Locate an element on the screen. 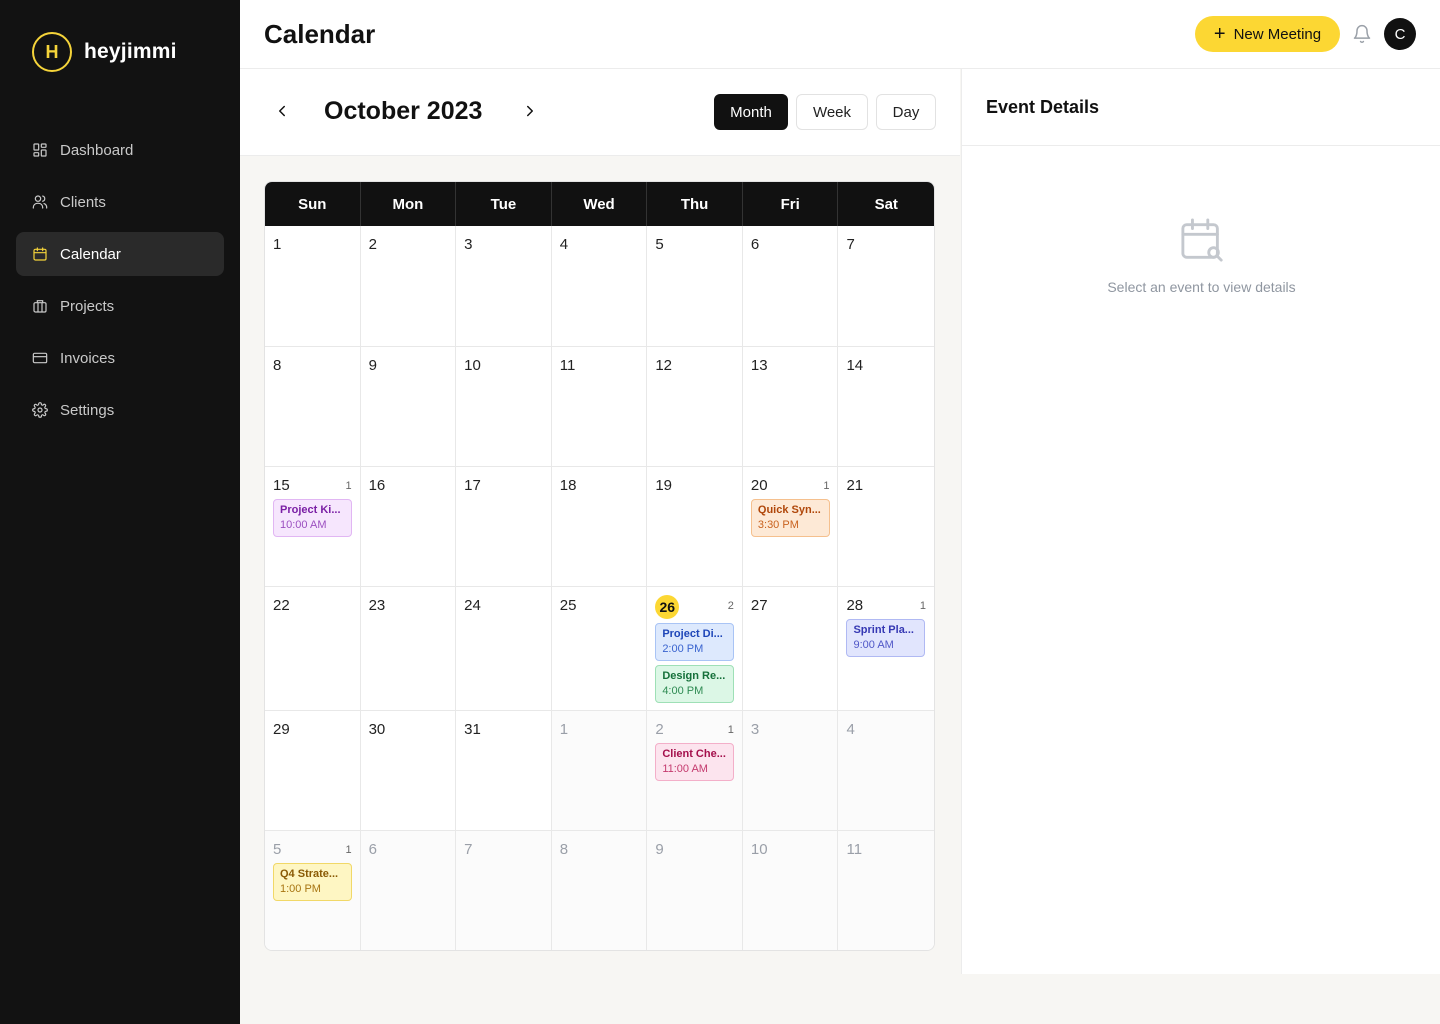  details-title: Event Details is located at coordinates (1043, 107).